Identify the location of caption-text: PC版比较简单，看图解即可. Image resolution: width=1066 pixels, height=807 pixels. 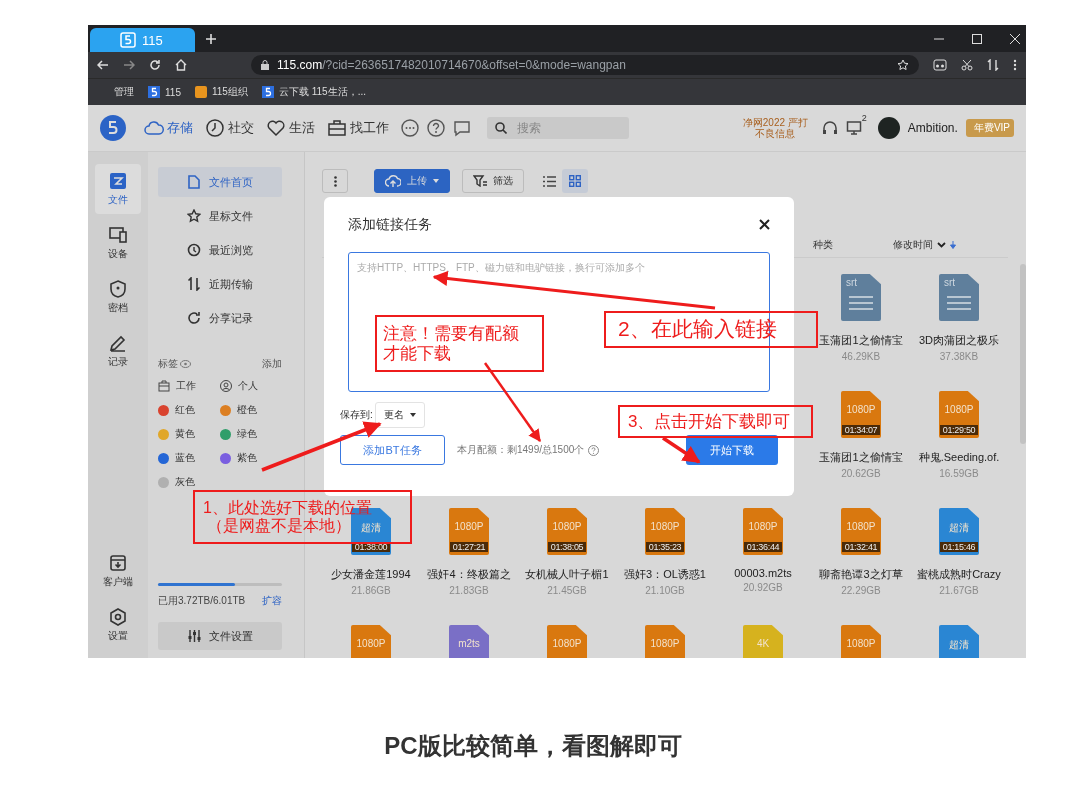
(533, 746).